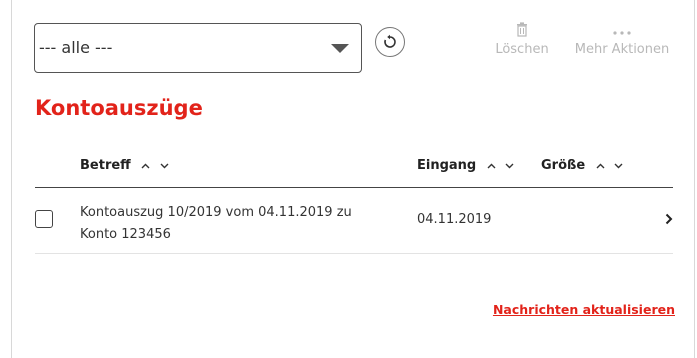 This screenshot has width=697, height=358. What do you see at coordinates (584, 309) in the screenshot?
I see `refresh-messages-link: Nachrichten aktualisieren` at bounding box center [584, 309].